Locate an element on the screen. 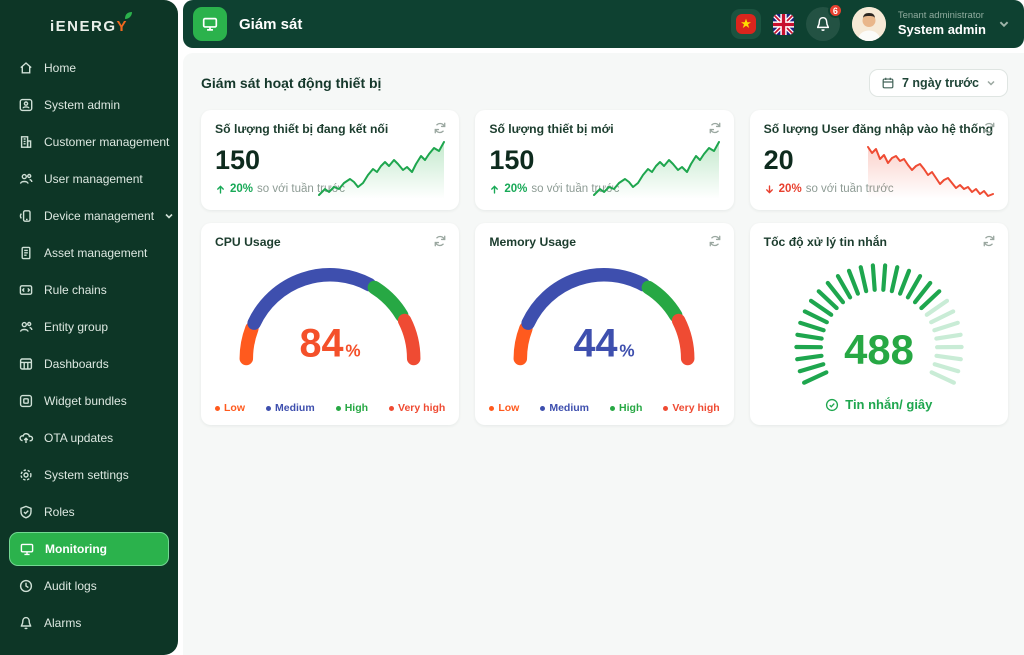  legend-dot-very-high is located at coordinates (666, 408).